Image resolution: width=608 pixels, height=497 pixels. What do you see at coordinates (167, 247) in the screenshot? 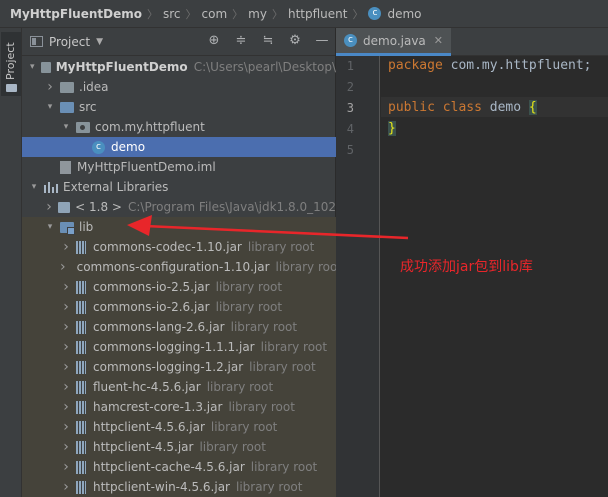
I see `tree-item-label: commons-codec-1.10.jar` at bounding box center [167, 247].